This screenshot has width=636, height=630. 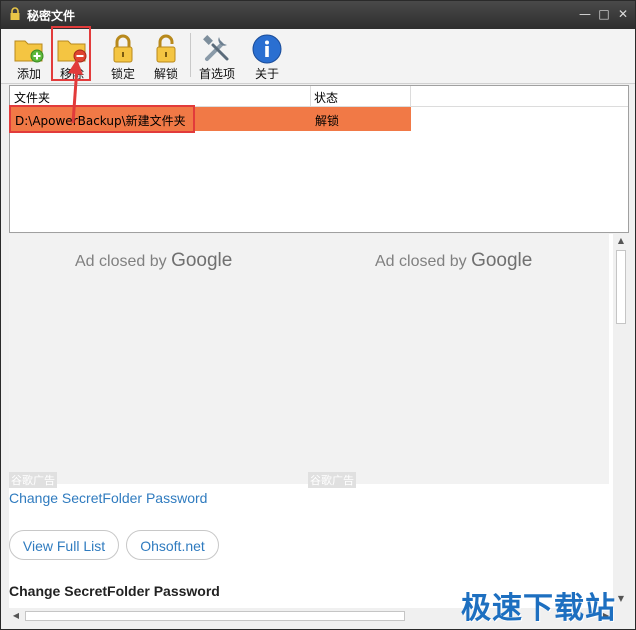 I want to click on tools-icon, so click(x=216, y=48).